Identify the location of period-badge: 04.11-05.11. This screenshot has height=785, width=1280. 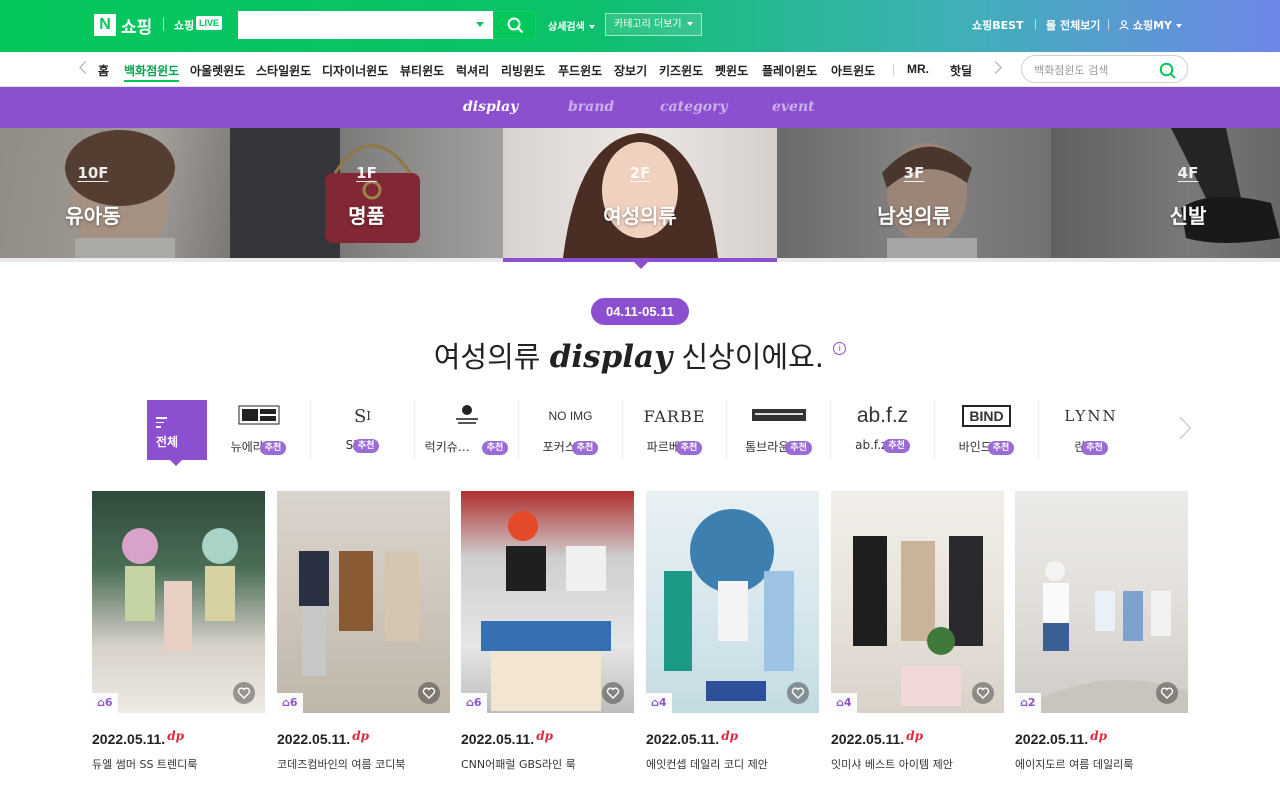
(640, 311).